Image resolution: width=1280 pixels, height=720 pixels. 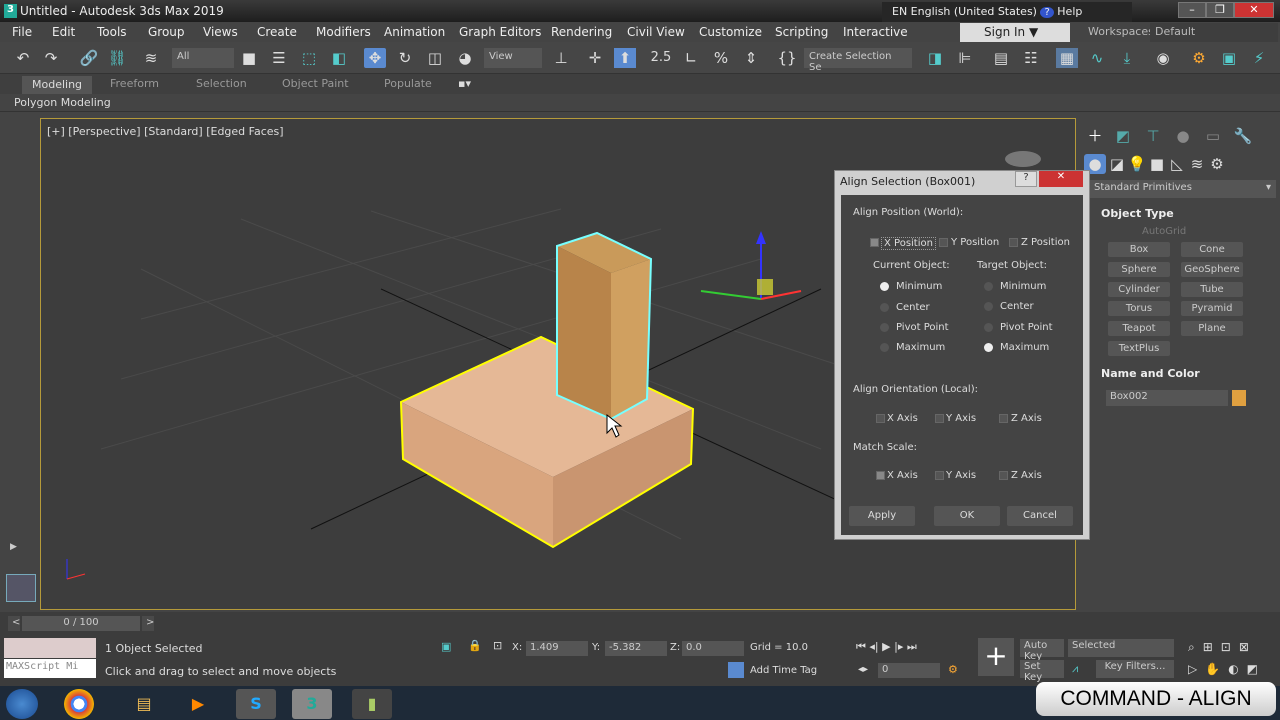 I want to click on menu-scripting: Scripting, so click(x=801, y=32).